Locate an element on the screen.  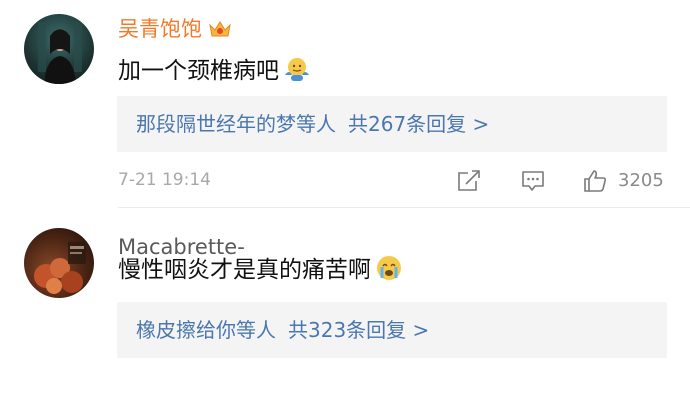
crying-emoji-icon is located at coordinates (389, 268).